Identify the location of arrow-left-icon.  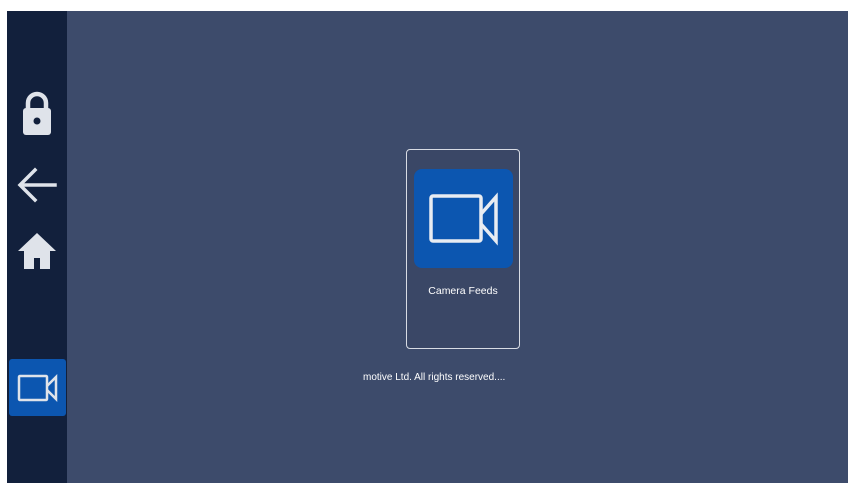
(37, 185).